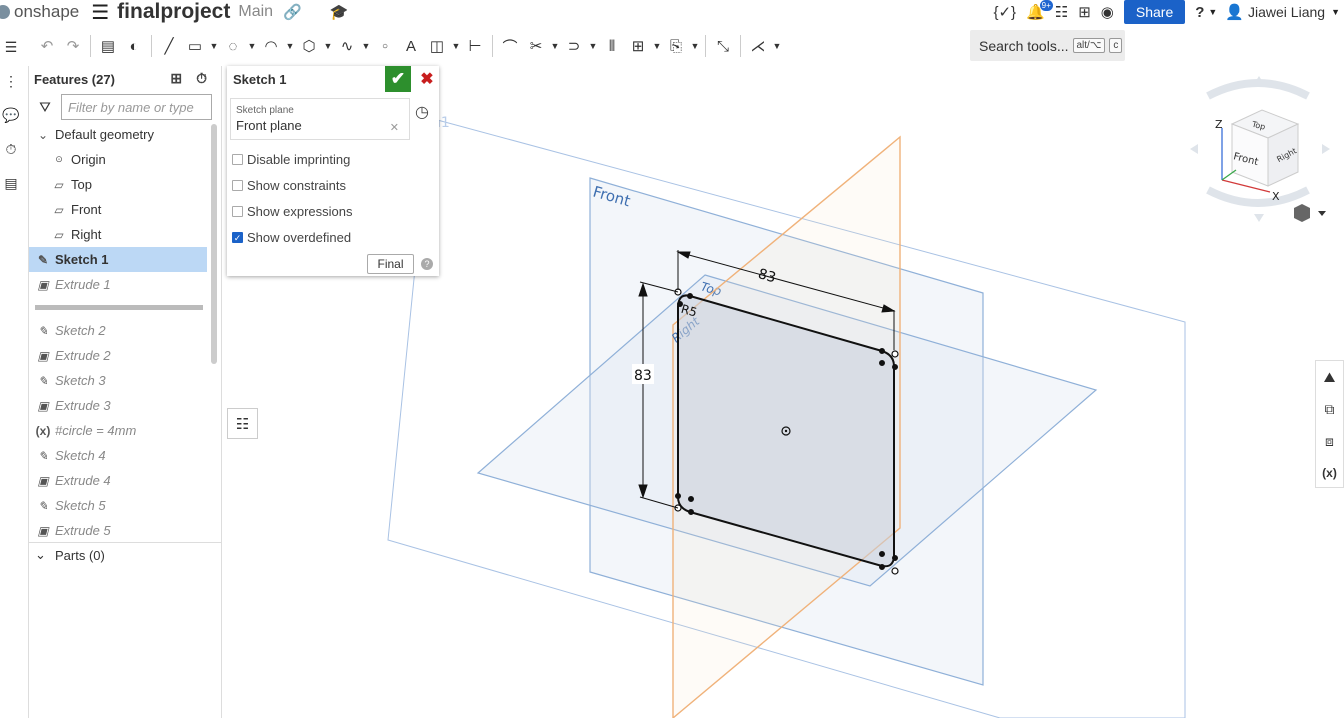  What do you see at coordinates (612, 46) in the screenshot?
I see `mirror-tool-icon: ⫴` at bounding box center [612, 46].